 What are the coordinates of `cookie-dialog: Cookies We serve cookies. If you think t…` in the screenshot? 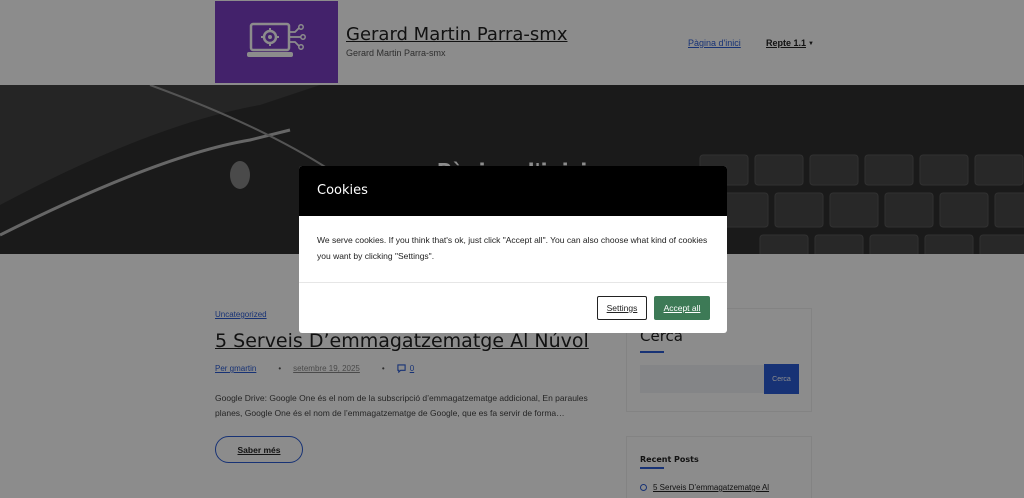 It's located at (513, 249).